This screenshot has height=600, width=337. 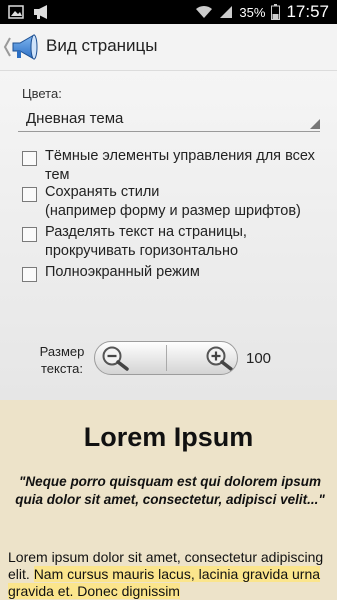 I want to click on gallery-notification-icon, so click(x=16, y=12).